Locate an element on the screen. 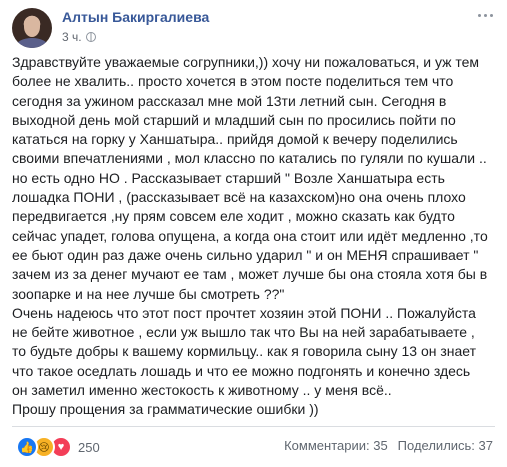 Image resolution: width=507 pixels, height=467 pixels. like-reaction-icon: 👍 is located at coordinates (27, 447).